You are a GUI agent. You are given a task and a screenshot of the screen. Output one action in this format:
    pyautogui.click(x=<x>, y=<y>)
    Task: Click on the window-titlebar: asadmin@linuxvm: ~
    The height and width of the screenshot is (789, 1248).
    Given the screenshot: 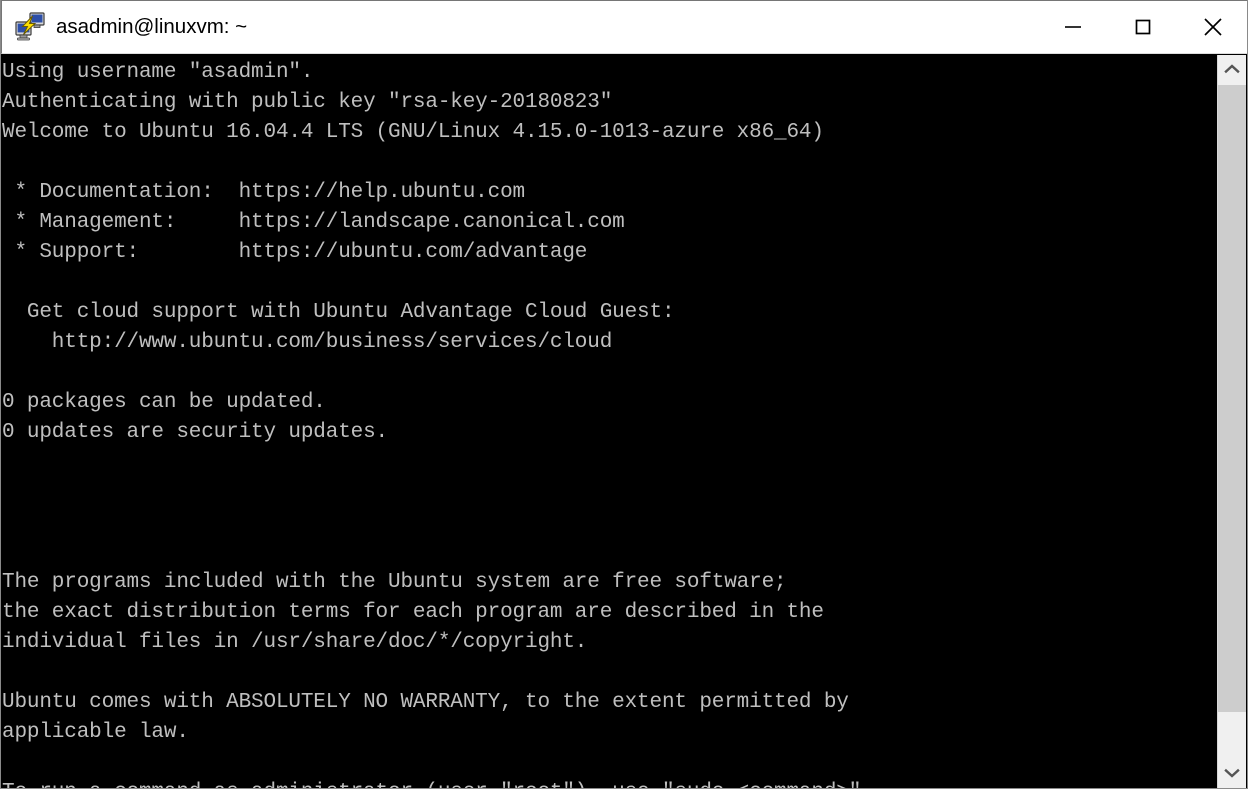 What is the action you would take?
    pyautogui.click(x=624, y=27)
    